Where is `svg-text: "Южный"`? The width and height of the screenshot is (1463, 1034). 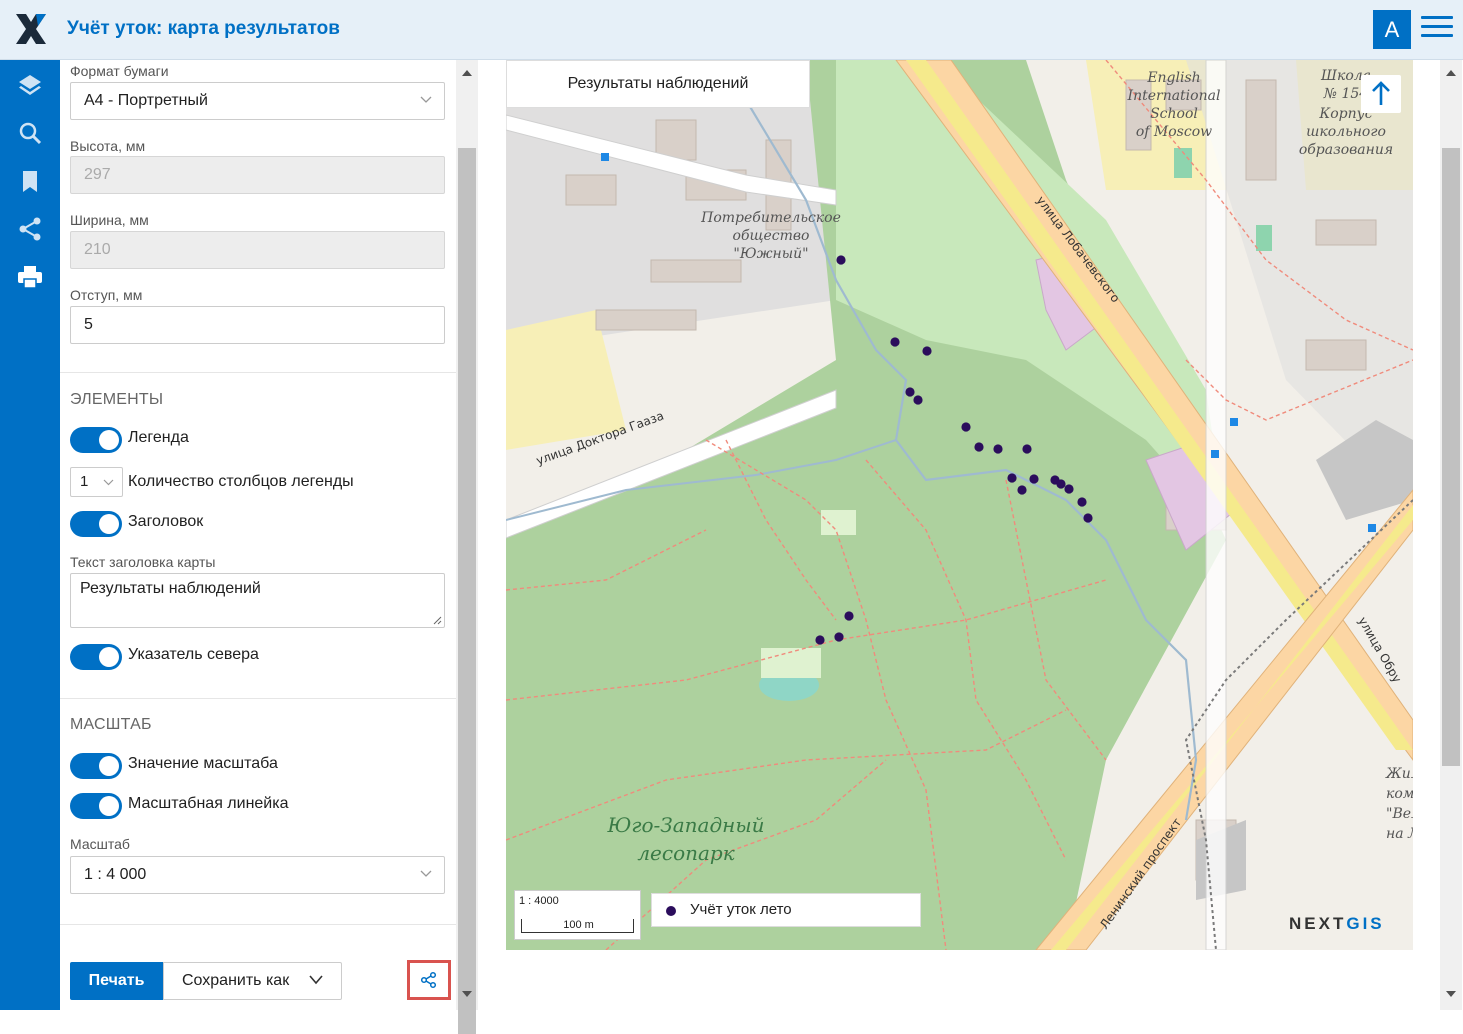 svg-text: "Южный" is located at coordinates (770, 254).